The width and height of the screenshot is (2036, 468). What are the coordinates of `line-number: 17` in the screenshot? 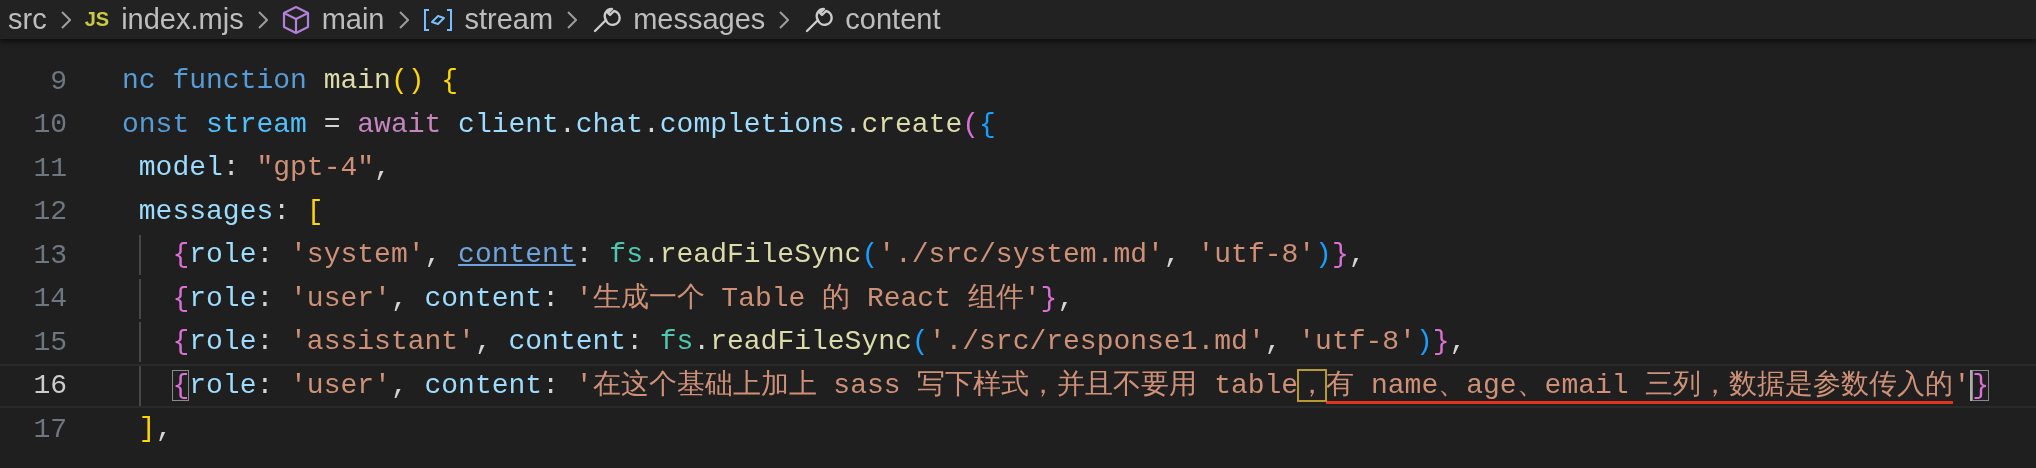 It's located at (49, 429).